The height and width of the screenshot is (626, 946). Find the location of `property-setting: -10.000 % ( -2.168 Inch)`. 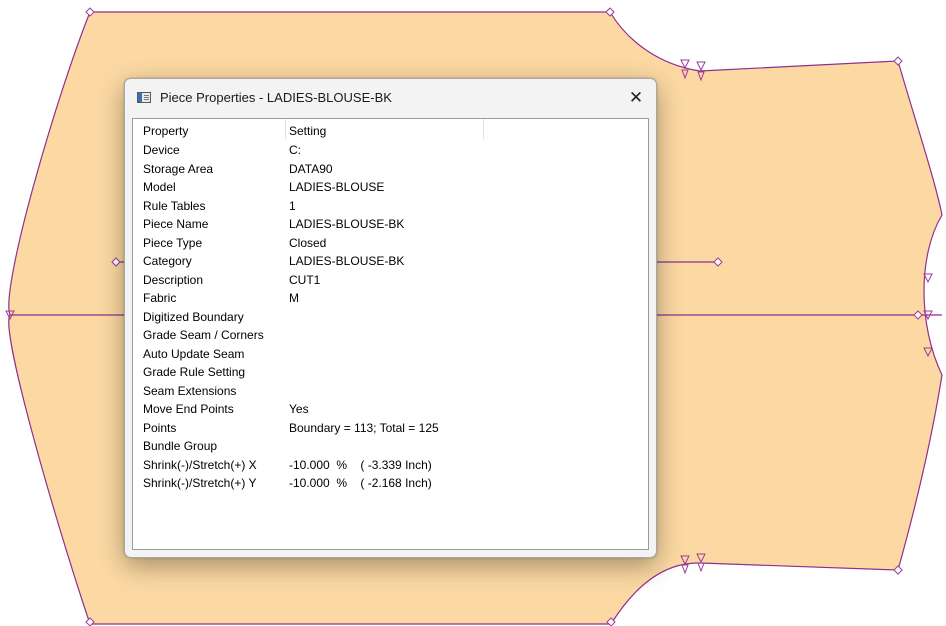

property-setting: -10.000 % ( -2.168 Inch) is located at coordinates (360, 483).